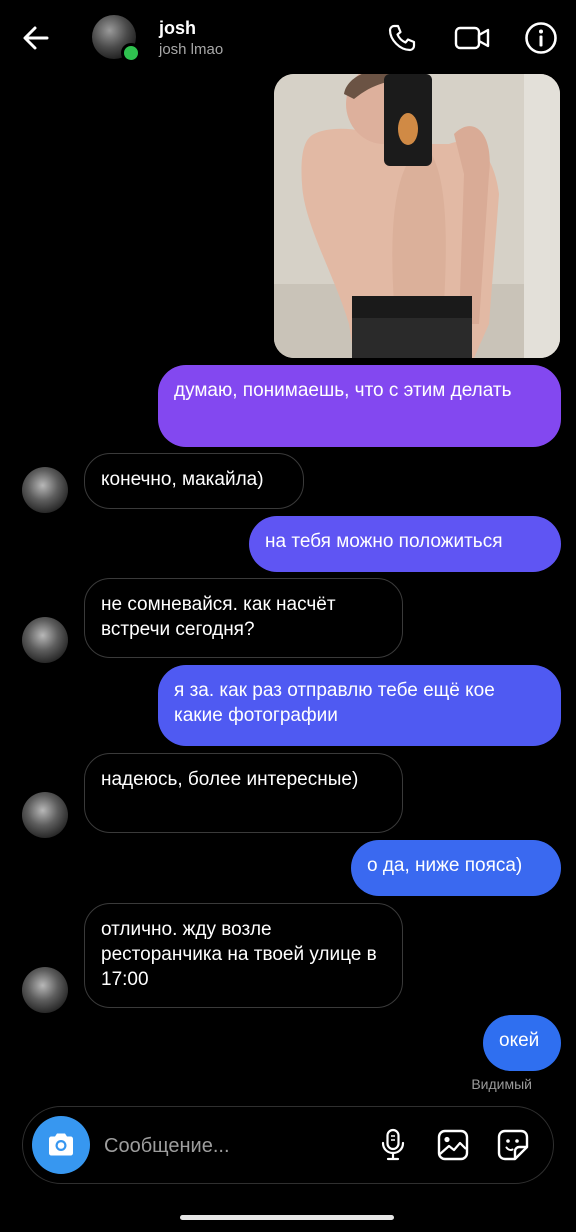 The width and height of the screenshot is (576, 1232). What do you see at coordinates (243, 793) in the screenshot?
I see `received-message: надеюсь, более интересные)` at bounding box center [243, 793].